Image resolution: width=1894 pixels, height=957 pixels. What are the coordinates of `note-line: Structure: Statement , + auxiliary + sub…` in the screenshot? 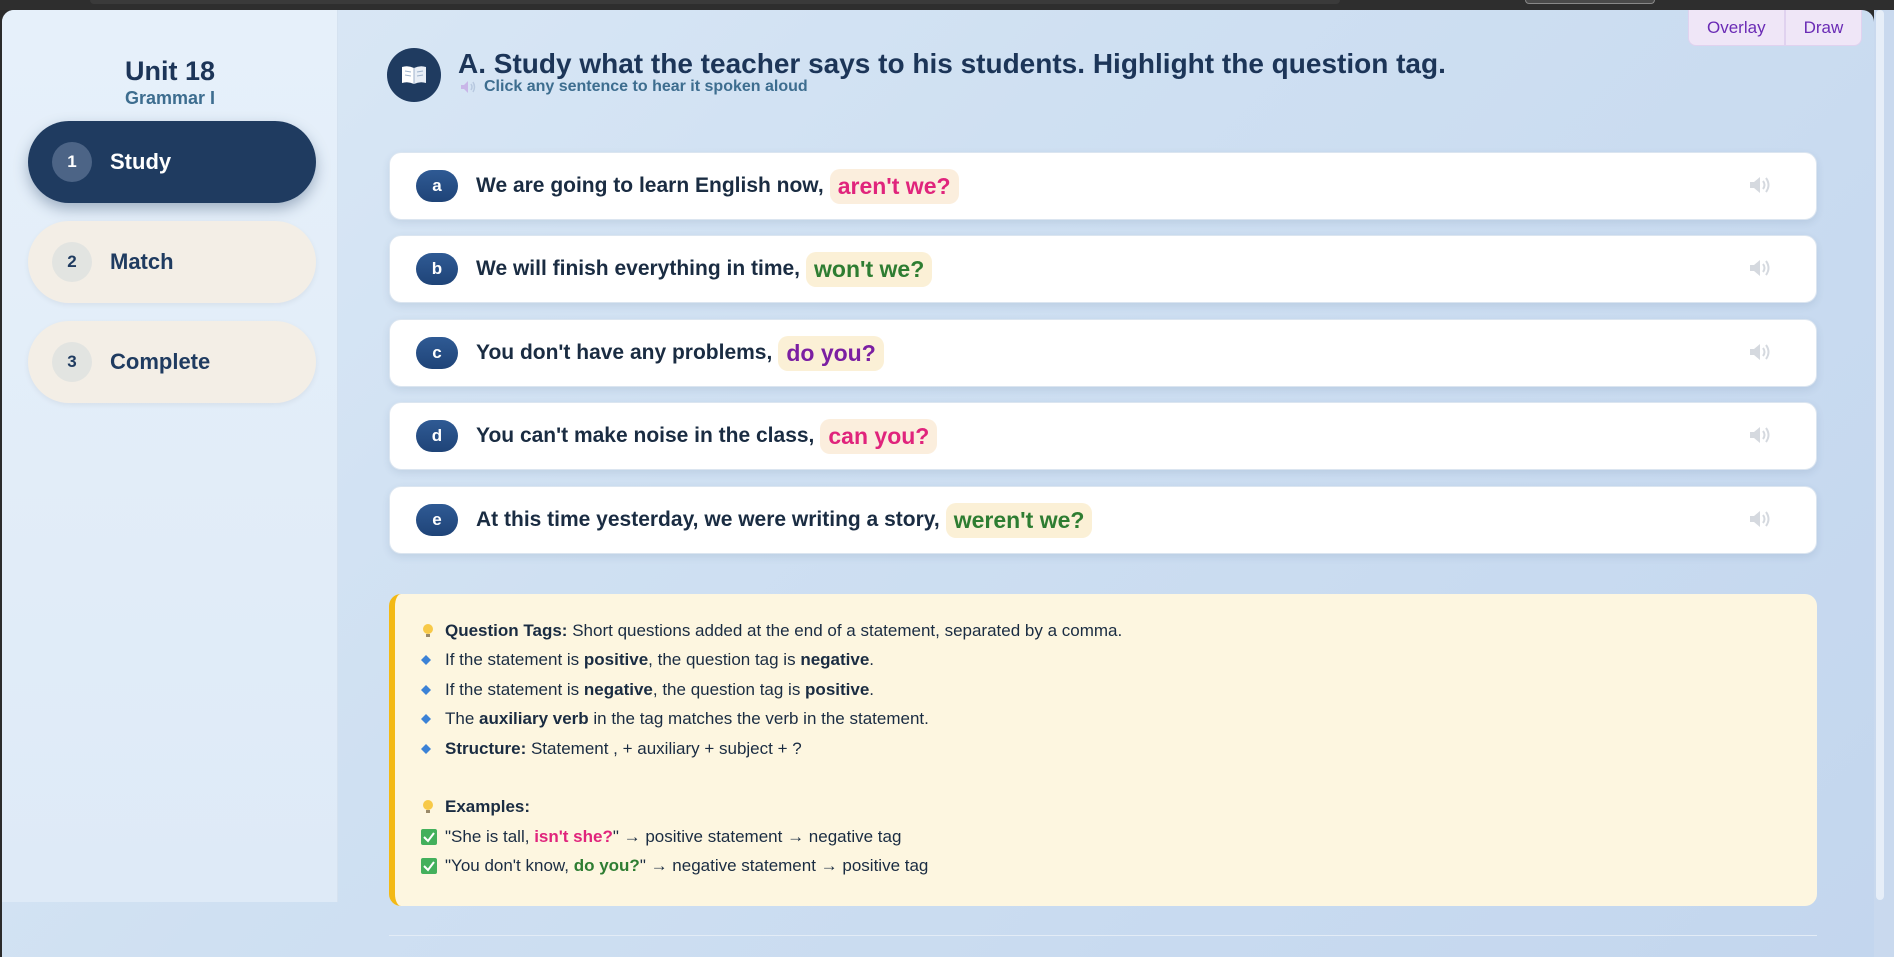 It's located at (1119, 749).